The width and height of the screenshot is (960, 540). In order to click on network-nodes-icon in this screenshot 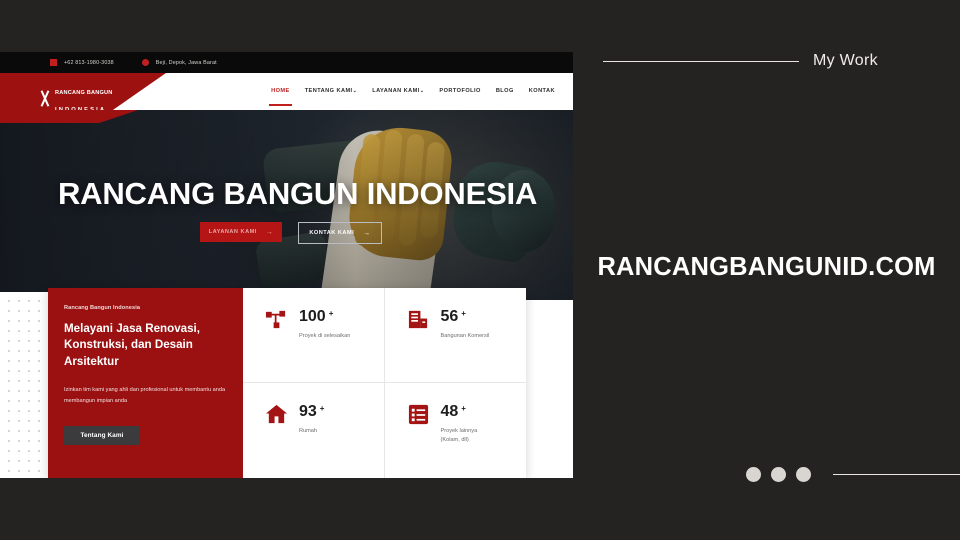, I will do `click(276, 319)`.